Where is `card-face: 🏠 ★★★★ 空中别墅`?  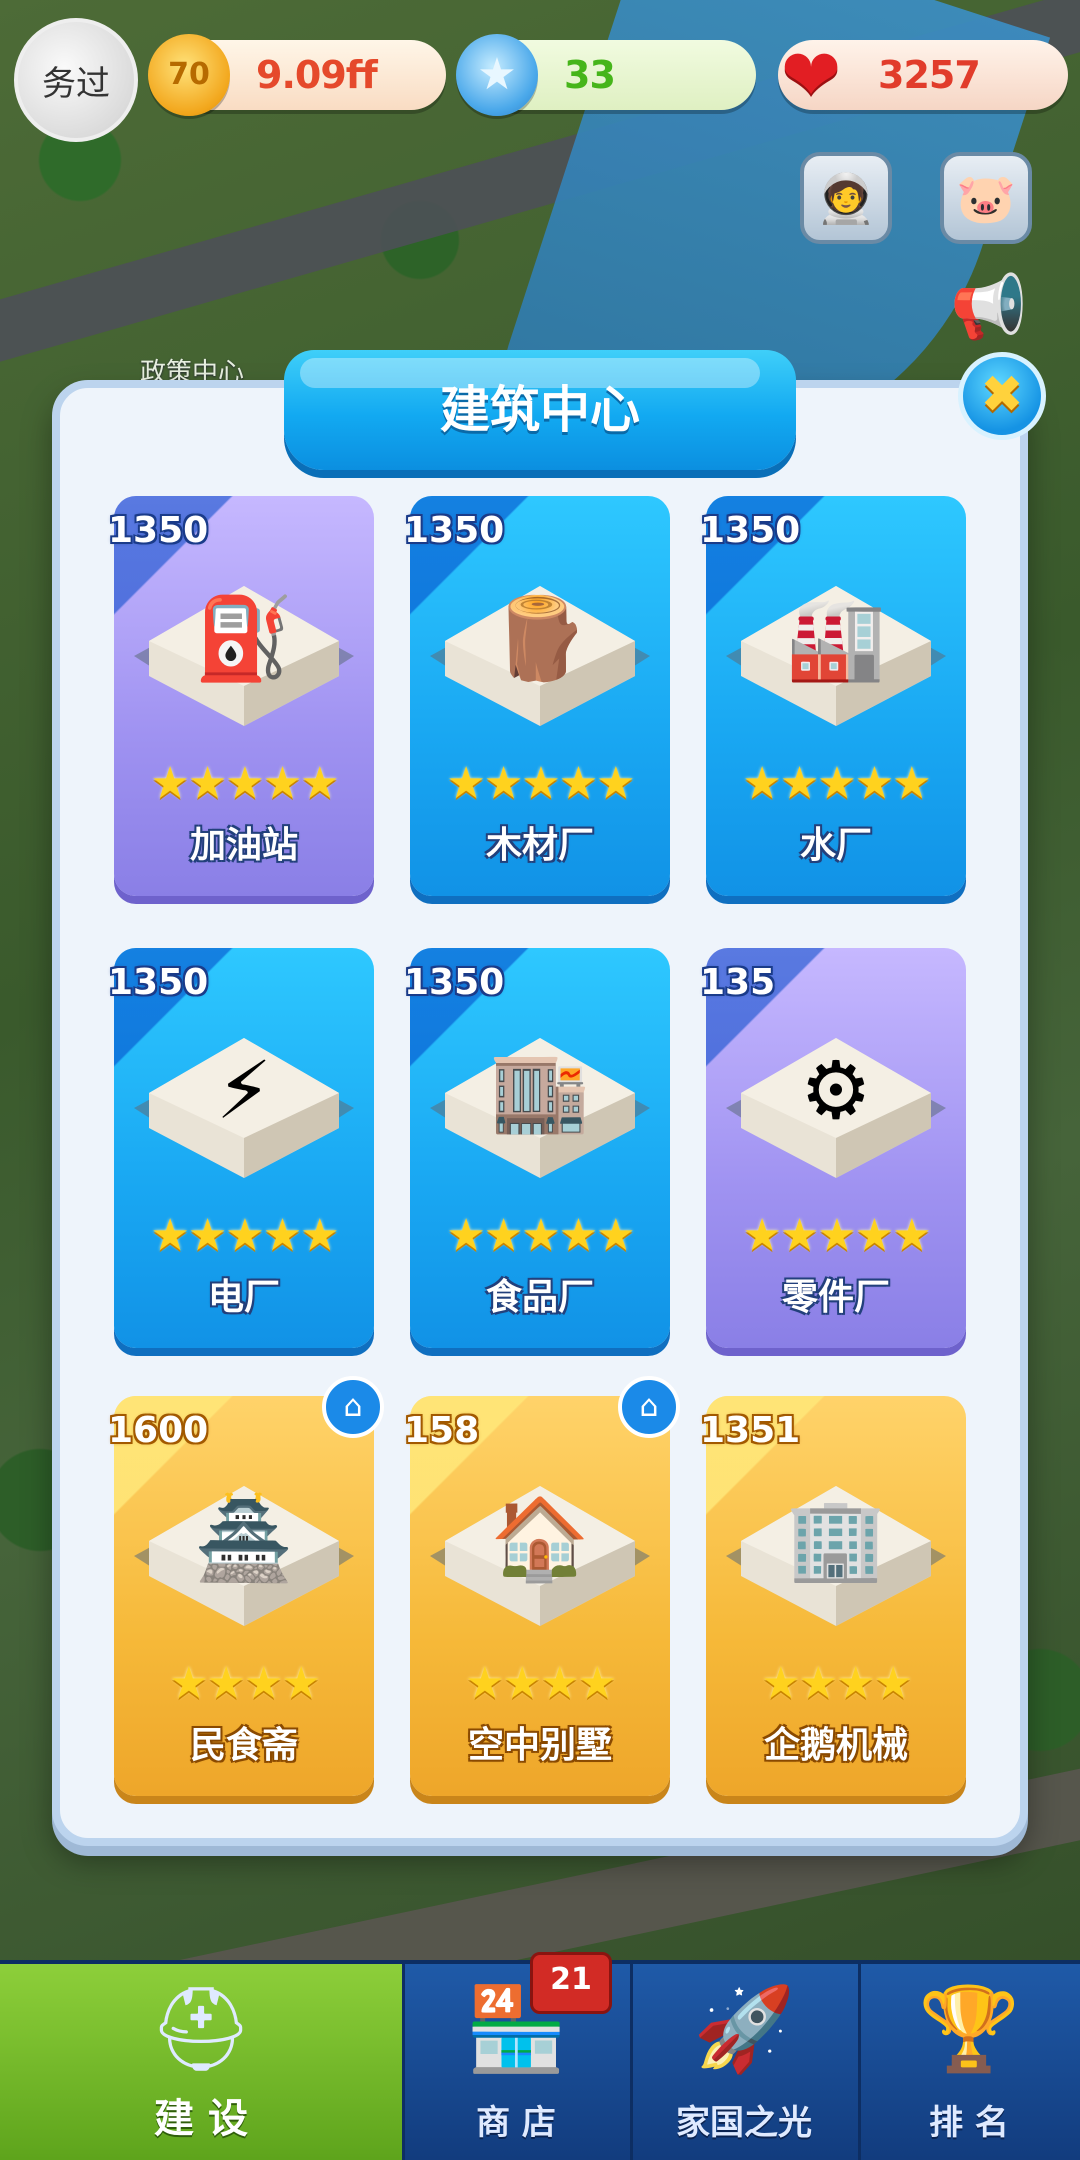 card-face: 🏠 ★★★★ 空中别墅 is located at coordinates (540, 1596).